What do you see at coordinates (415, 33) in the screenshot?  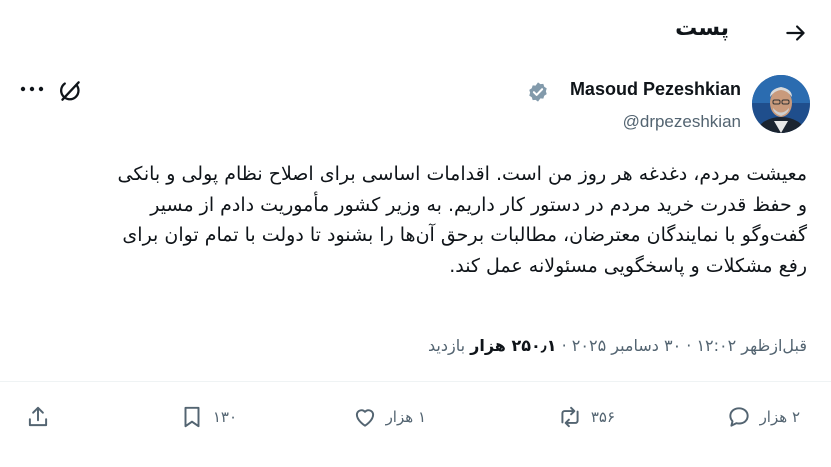 I see `post-header: پست` at bounding box center [415, 33].